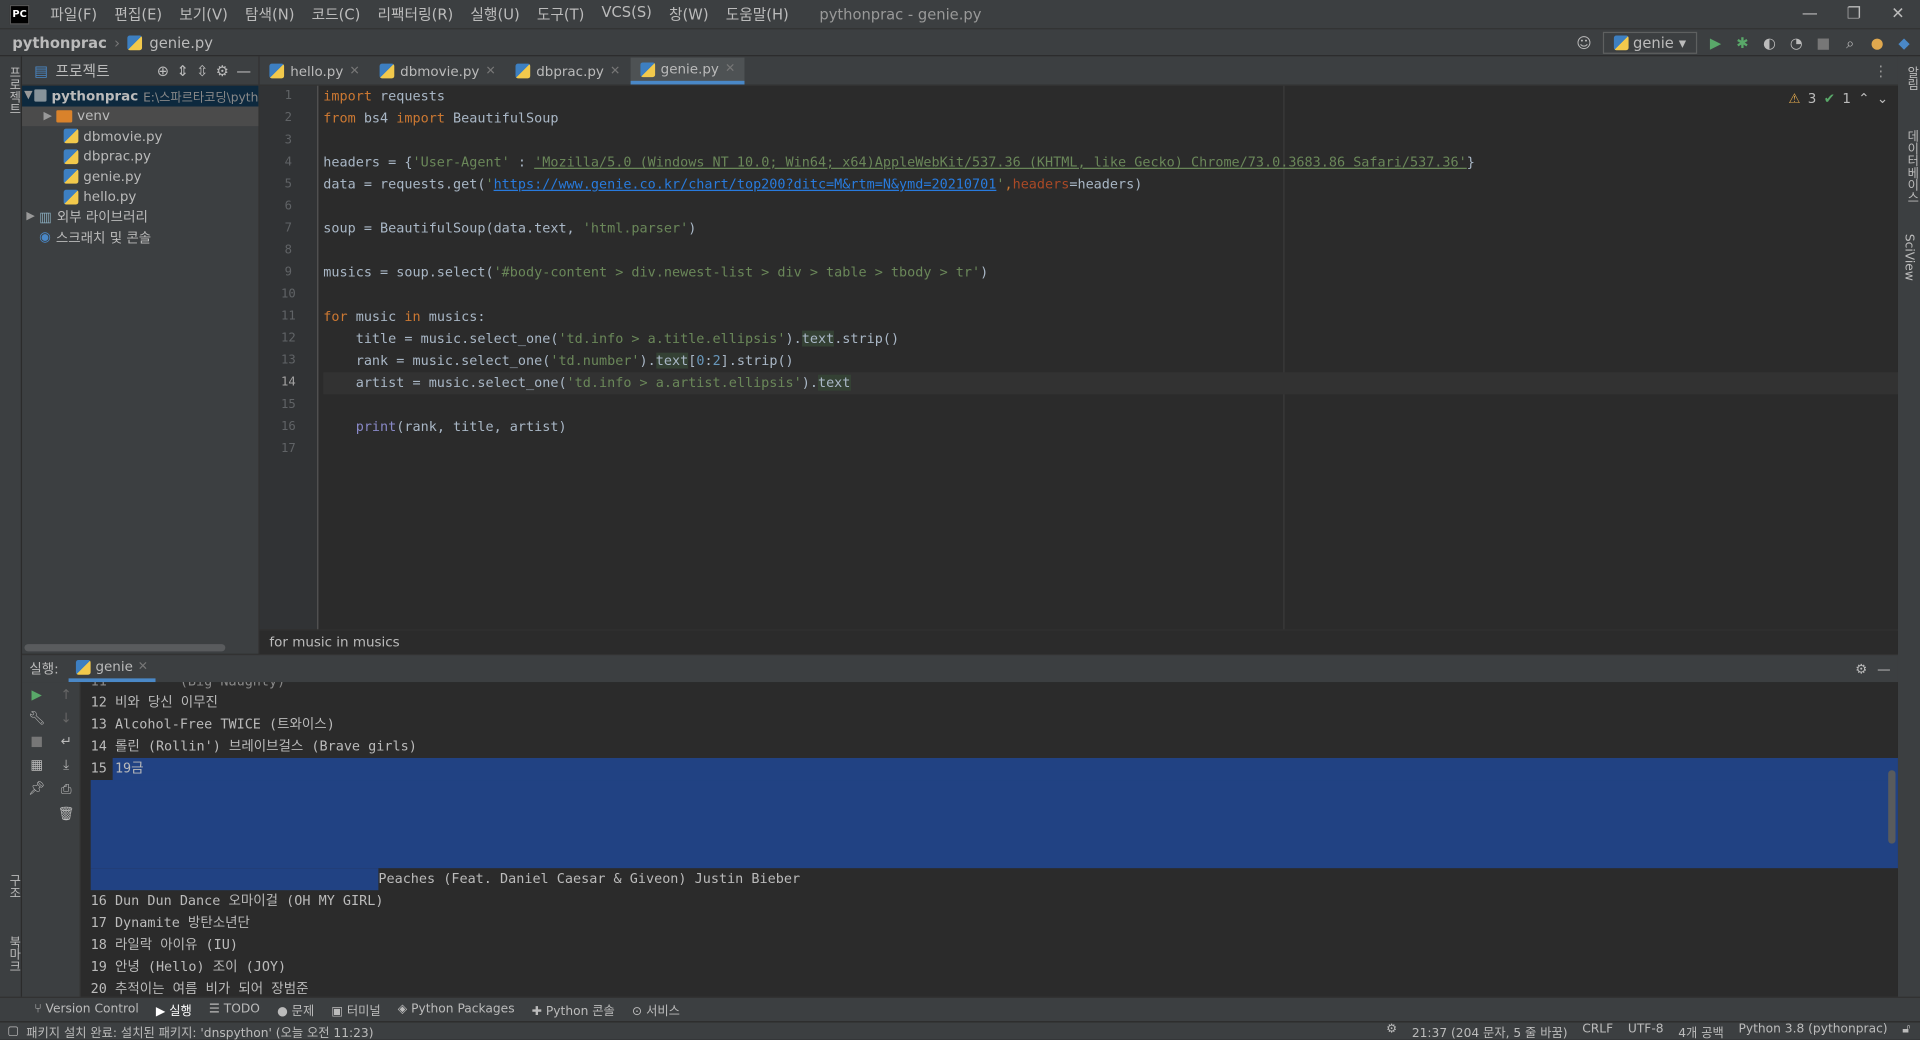 The height and width of the screenshot is (1040, 1920). Describe the element at coordinates (13, 1030) in the screenshot. I see `status-window-icon: ▢` at that location.